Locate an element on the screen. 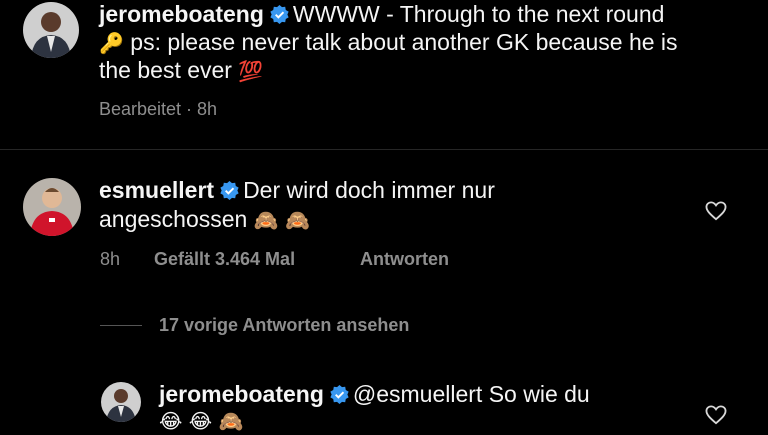 This screenshot has height=435, width=768. view-previous-replies-button: 17 vorige Antworten ansehen is located at coordinates (284, 325).